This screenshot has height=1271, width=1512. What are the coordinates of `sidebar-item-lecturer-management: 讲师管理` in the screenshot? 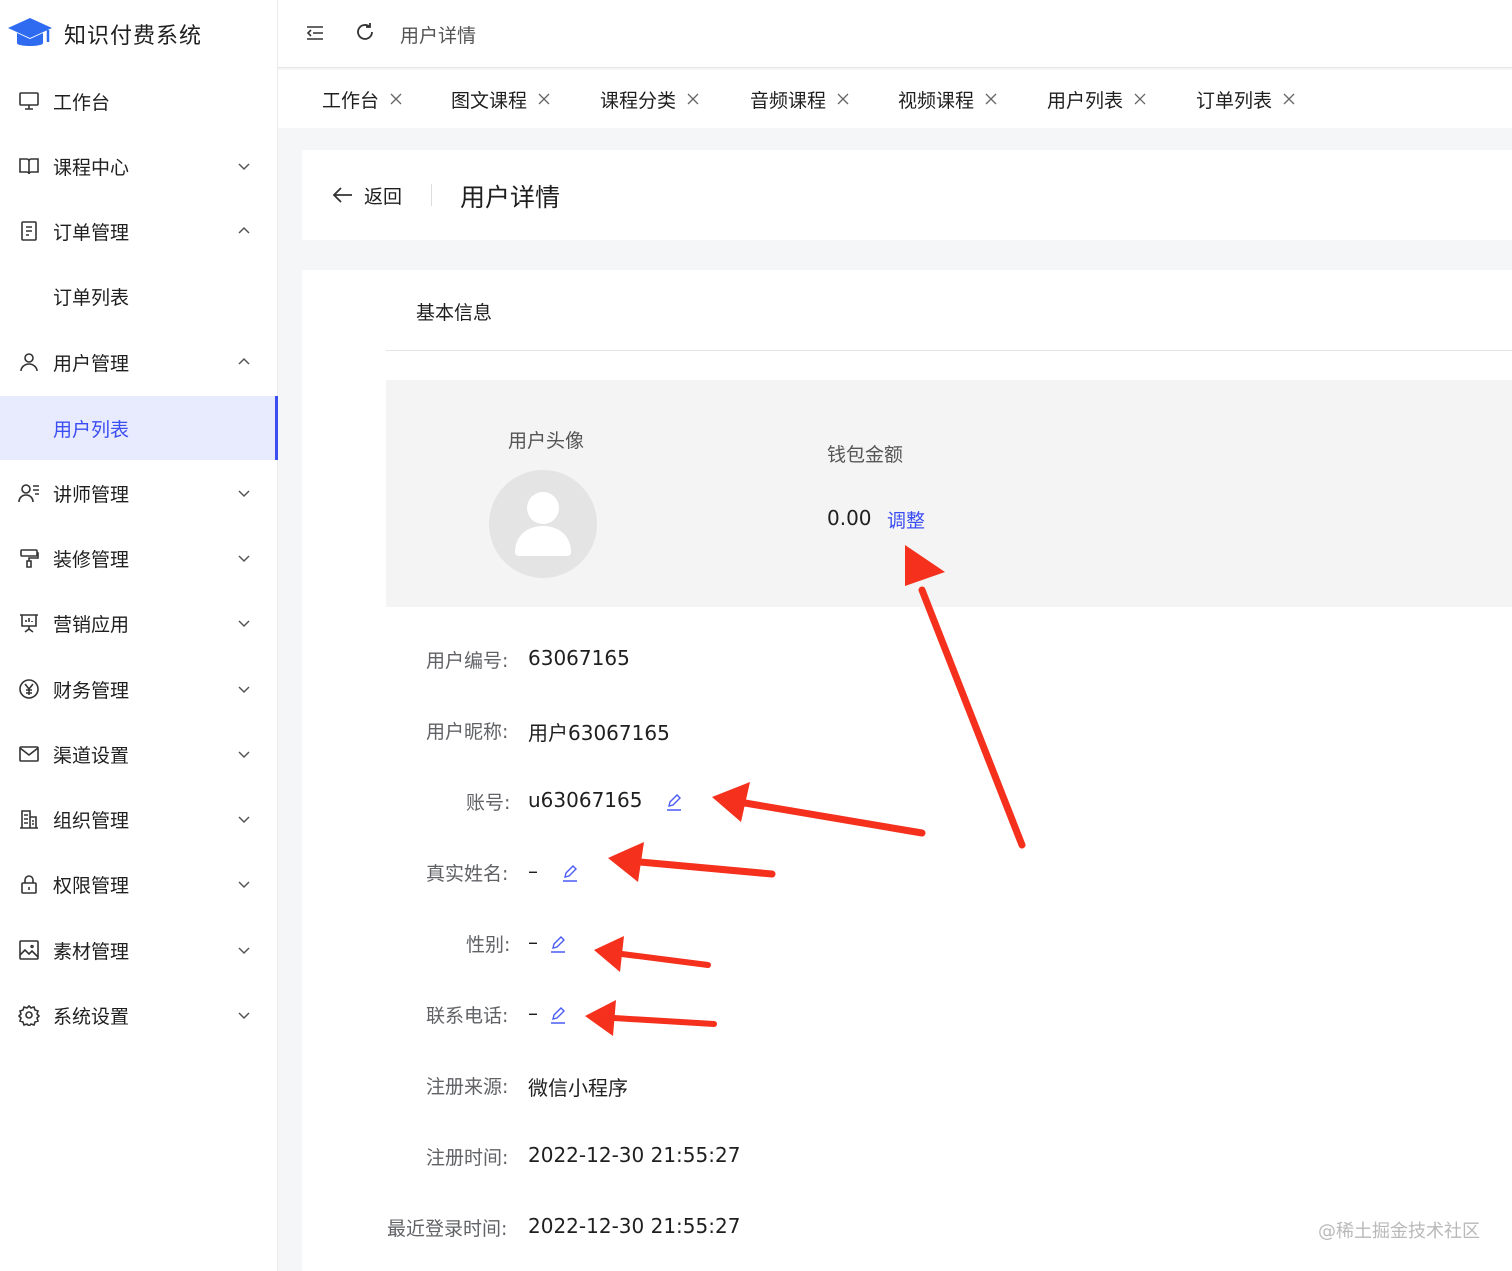 It's located at (138, 493).